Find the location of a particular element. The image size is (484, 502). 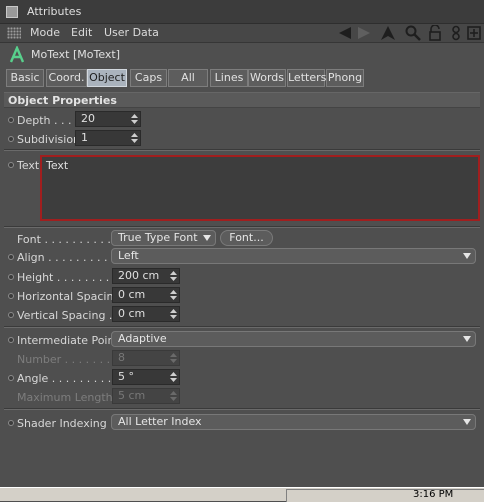

shader-indexing-dropdown: All Letter Index is located at coordinates (293, 422).